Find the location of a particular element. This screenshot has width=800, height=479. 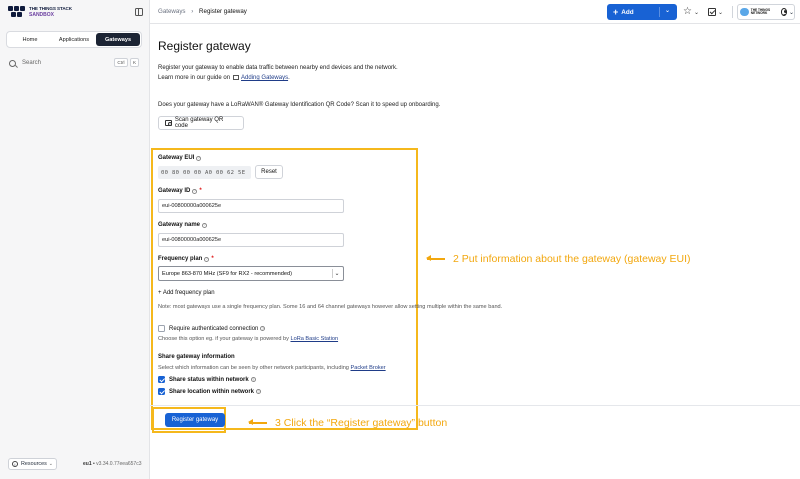

gateway-eui-field: 00 80 00 00 A0 00 62 5E is located at coordinates (204, 172).